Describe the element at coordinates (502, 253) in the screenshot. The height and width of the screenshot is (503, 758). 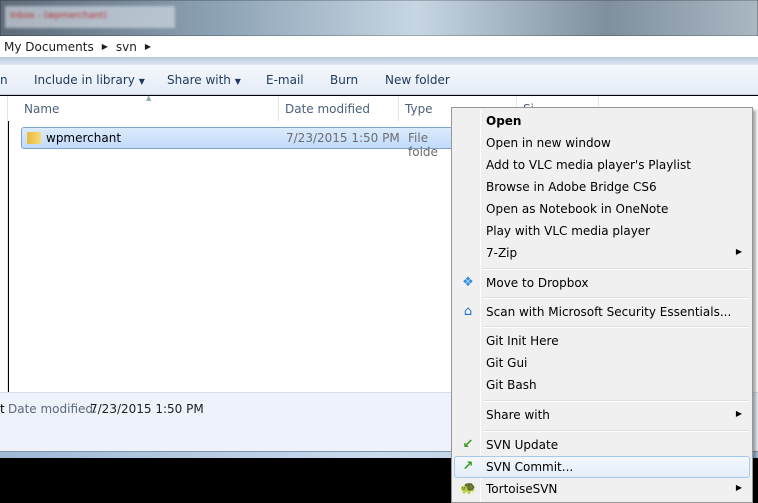
I see `menu-label: 7-Zip` at that location.